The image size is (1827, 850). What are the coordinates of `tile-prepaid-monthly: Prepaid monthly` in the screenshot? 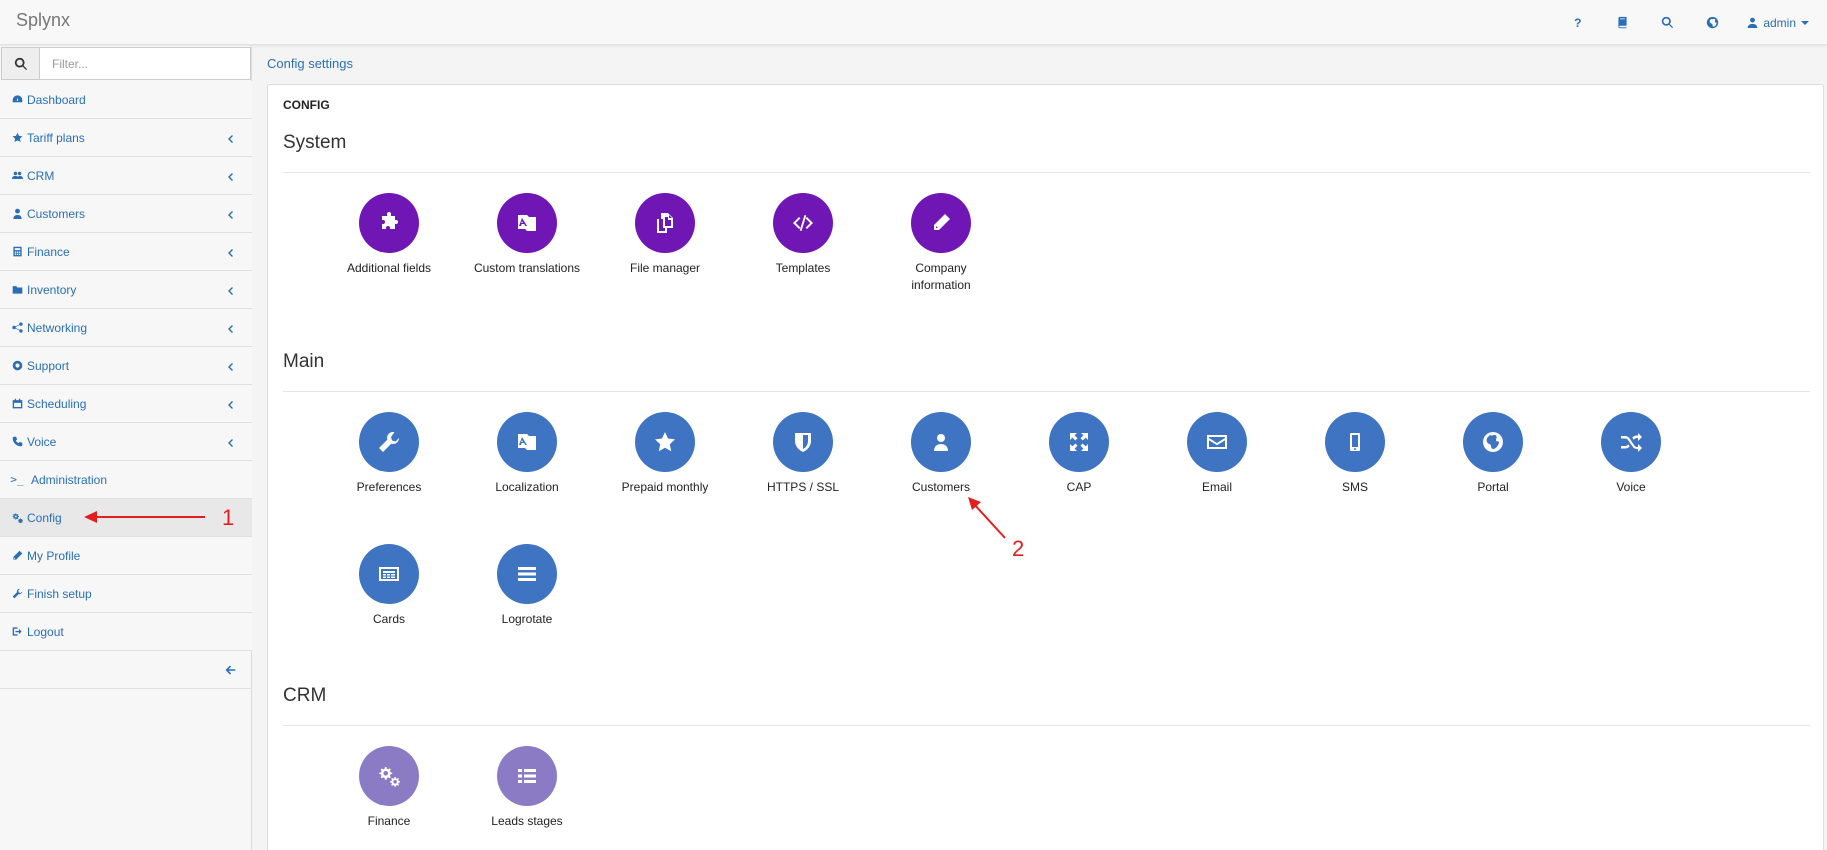 It's located at (665, 454).